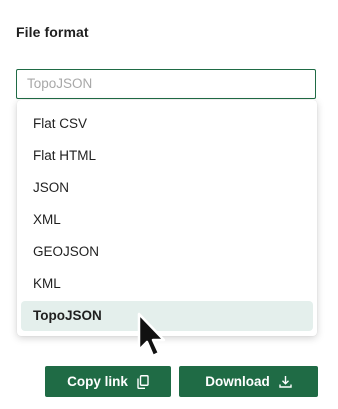 Image resolution: width=338 pixels, height=409 pixels. I want to click on copy-link-button: Copy link, so click(108, 381).